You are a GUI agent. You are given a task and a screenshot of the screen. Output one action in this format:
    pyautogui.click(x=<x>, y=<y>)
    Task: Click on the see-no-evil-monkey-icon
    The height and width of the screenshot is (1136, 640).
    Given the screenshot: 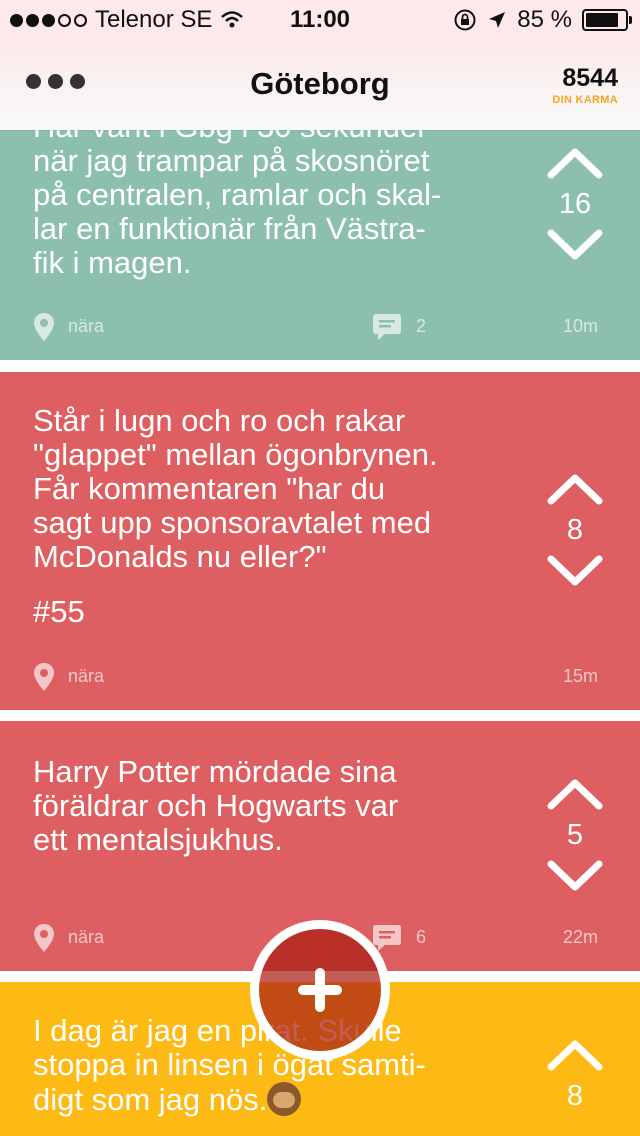 What is the action you would take?
    pyautogui.click(x=284, y=1099)
    